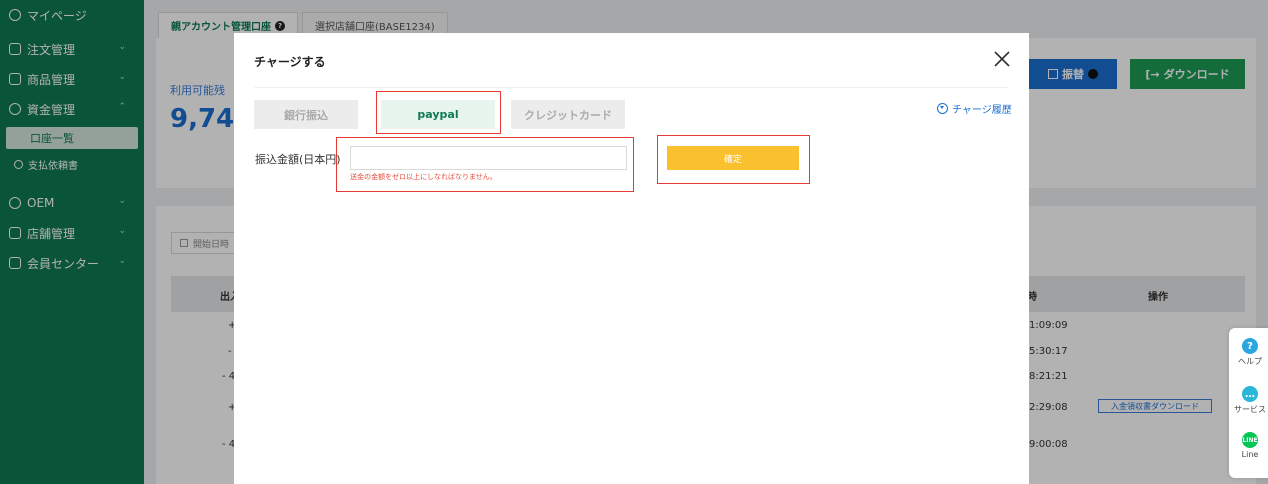  I want to click on service-widget-item: … サービス, so click(1248, 400).